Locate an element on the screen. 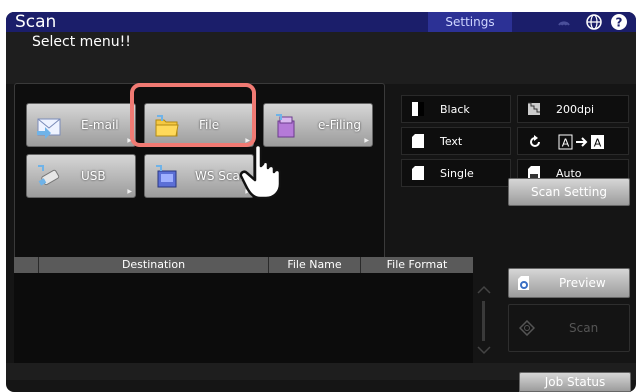 This screenshot has width=642, height=392. prompt-text: Select menu!! is located at coordinates (81, 42).